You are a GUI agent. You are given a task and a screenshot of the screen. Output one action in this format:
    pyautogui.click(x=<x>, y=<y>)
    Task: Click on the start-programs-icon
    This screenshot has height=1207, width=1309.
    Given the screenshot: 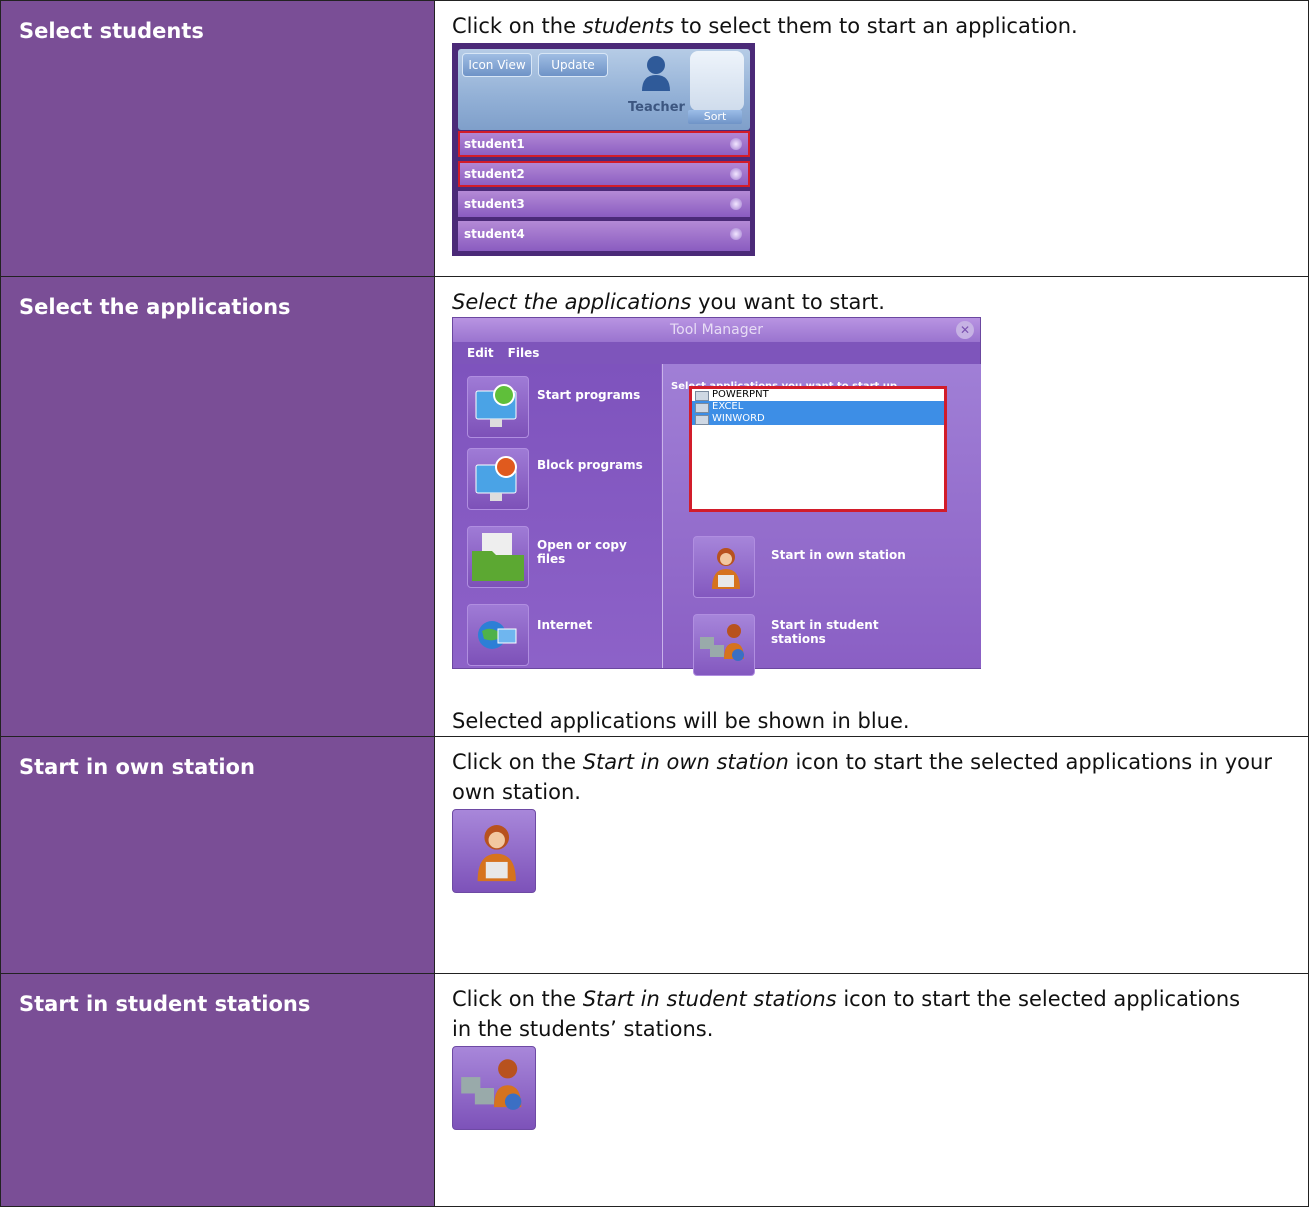 What is the action you would take?
    pyautogui.click(x=498, y=407)
    